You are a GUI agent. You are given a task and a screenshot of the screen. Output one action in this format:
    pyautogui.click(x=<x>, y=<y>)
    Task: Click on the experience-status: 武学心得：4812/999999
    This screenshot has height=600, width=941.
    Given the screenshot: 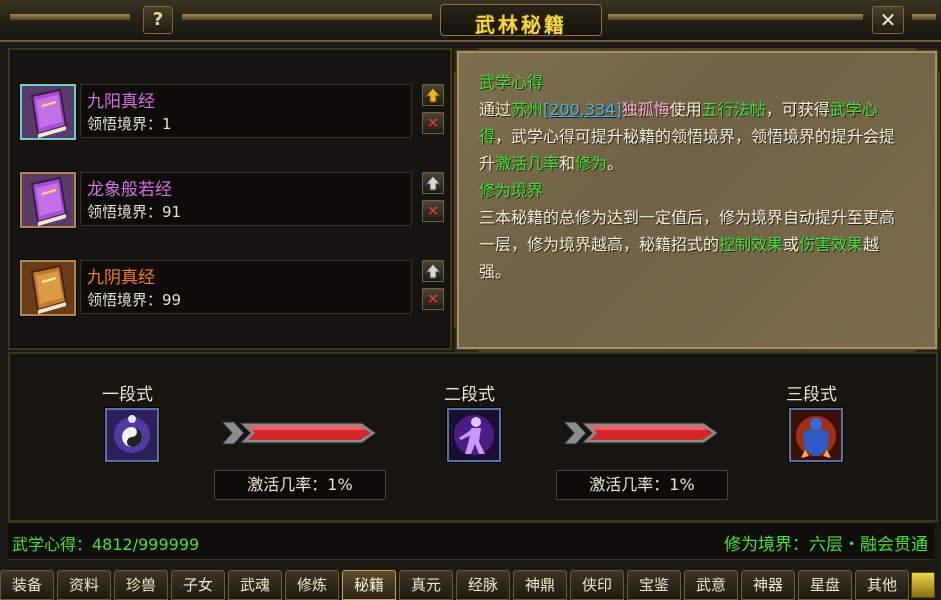 What is the action you would take?
    pyautogui.click(x=106, y=544)
    